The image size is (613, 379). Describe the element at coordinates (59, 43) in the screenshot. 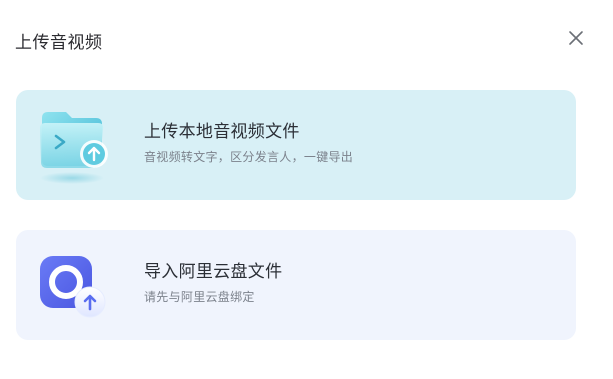

I see `dialog-title: 上传音视频` at that location.